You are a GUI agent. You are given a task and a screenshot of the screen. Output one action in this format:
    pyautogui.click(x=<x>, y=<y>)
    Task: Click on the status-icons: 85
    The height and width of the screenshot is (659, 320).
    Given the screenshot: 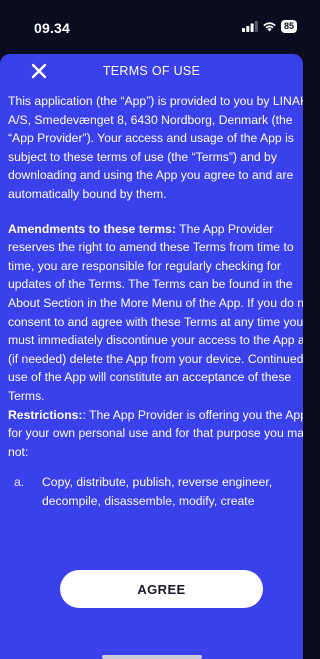 What is the action you would take?
    pyautogui.click(x=269, y=26)
    